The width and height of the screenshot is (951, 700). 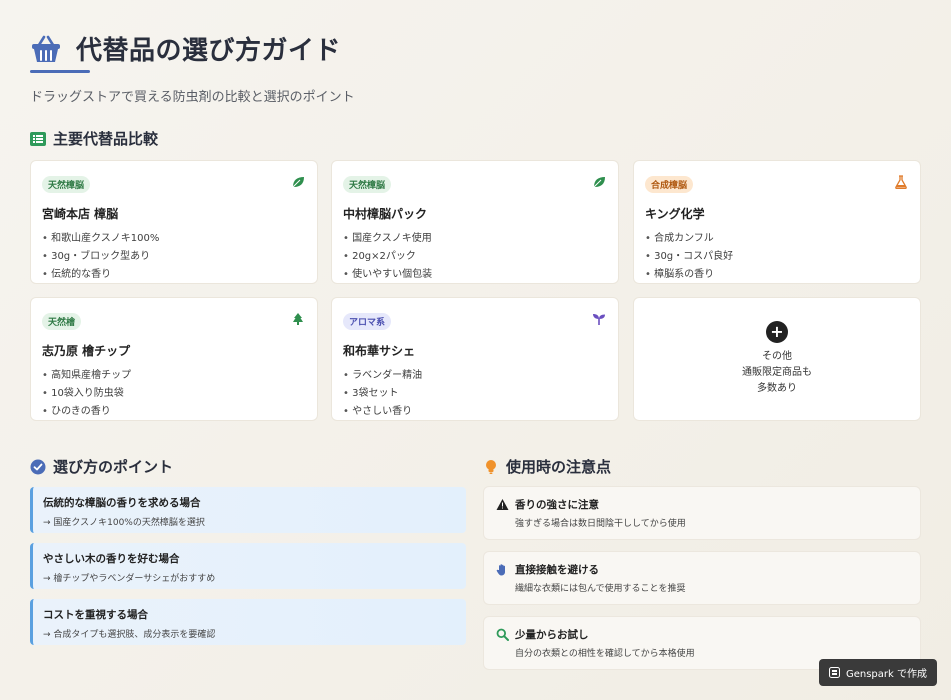 I want to click on page-title: 代替品の選び方ガイド, so click(x=209, y=51).